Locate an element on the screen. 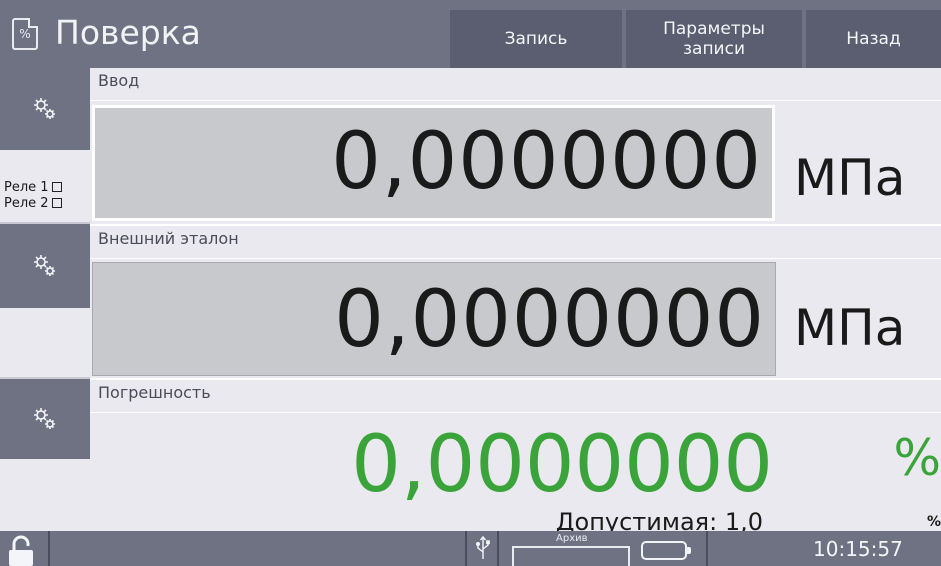 Image resolution: width=941 pixels, height=566 pixels. reference-settings-button is located at coordinates (45, 266).